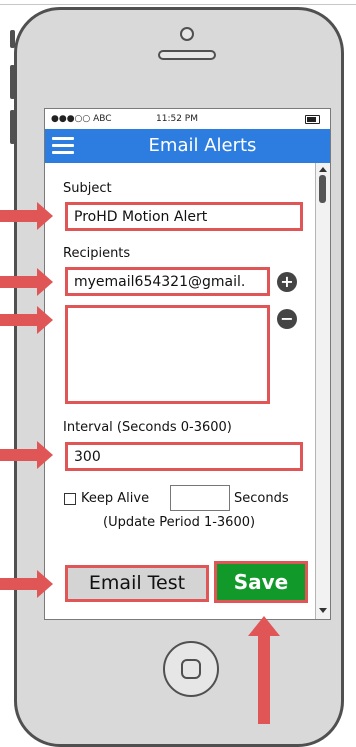 This screenshot has width=356, height=747. What do you see at coordinates (184, 456) in the screenshot?
I see `interval-input: 300` at bounding box center [184, 456].